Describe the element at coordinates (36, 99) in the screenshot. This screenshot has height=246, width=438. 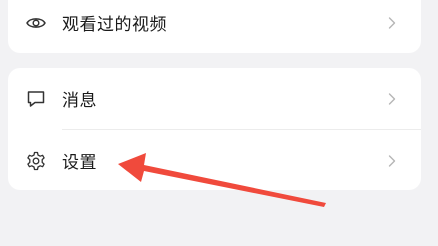
I see `message-icon` at that location.